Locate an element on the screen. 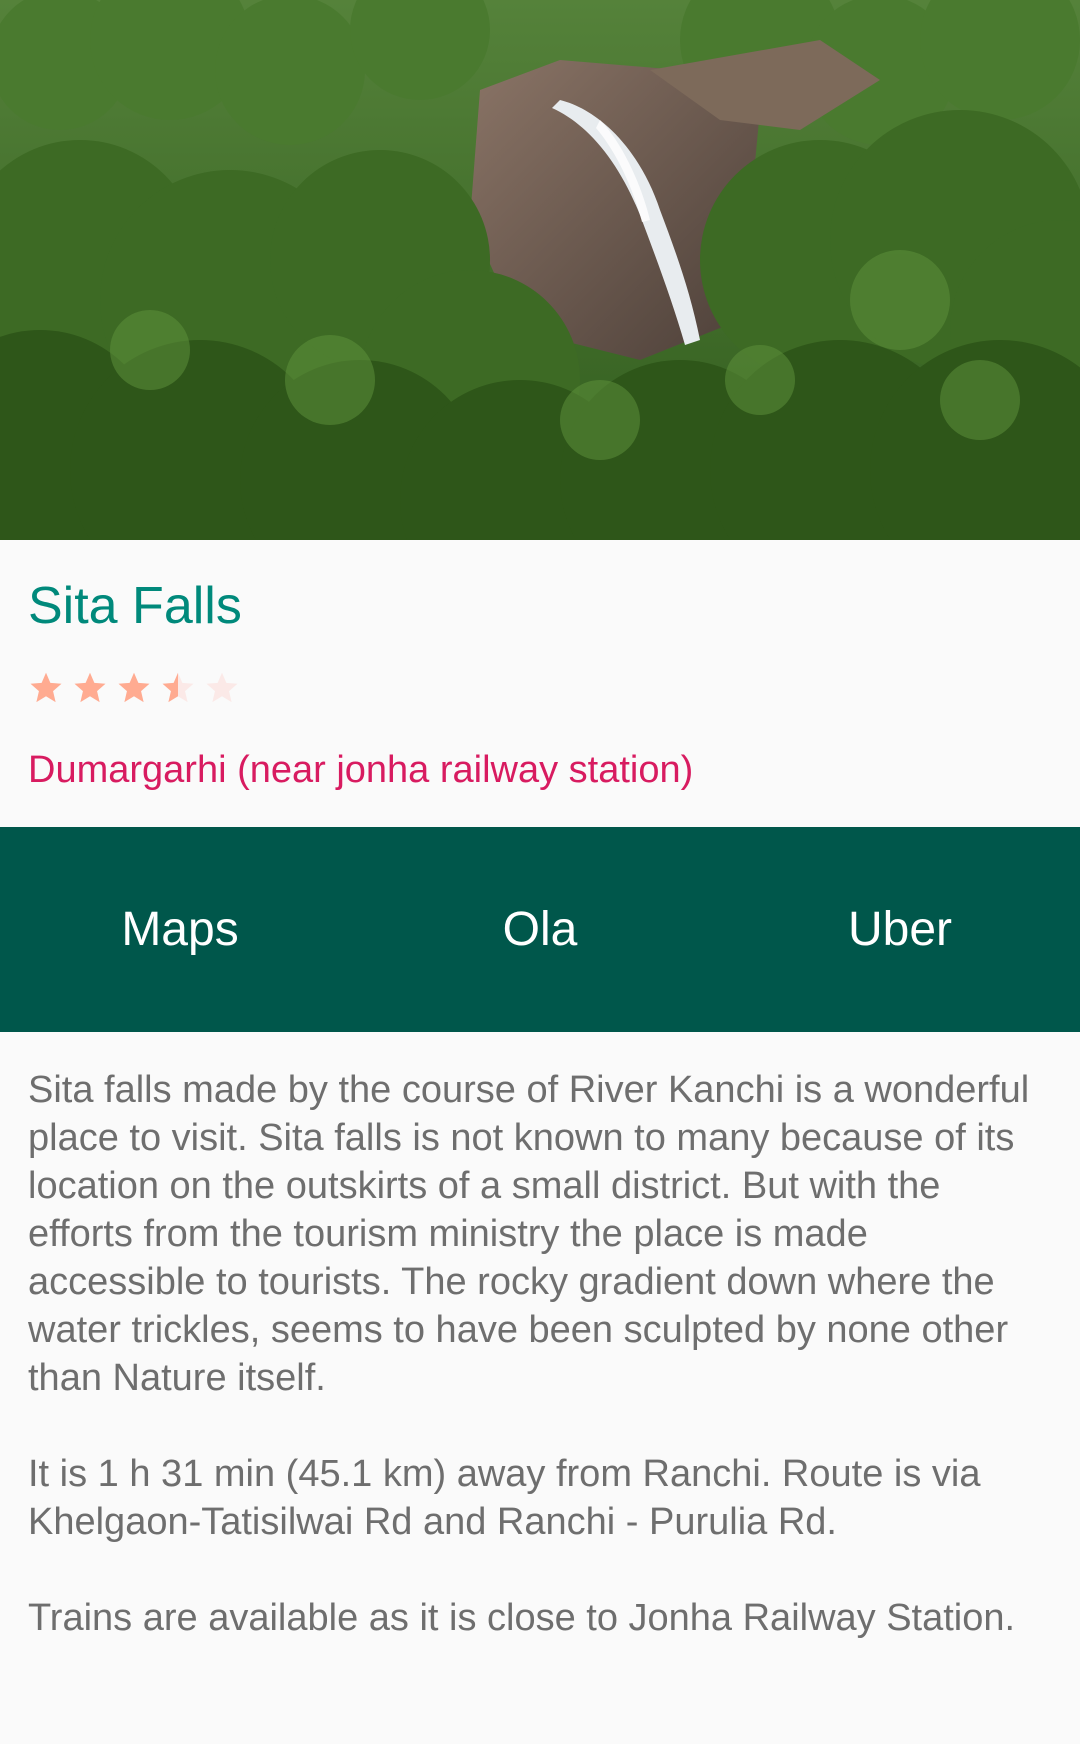  ola-button: Ola is located at coordinates (540, 929).